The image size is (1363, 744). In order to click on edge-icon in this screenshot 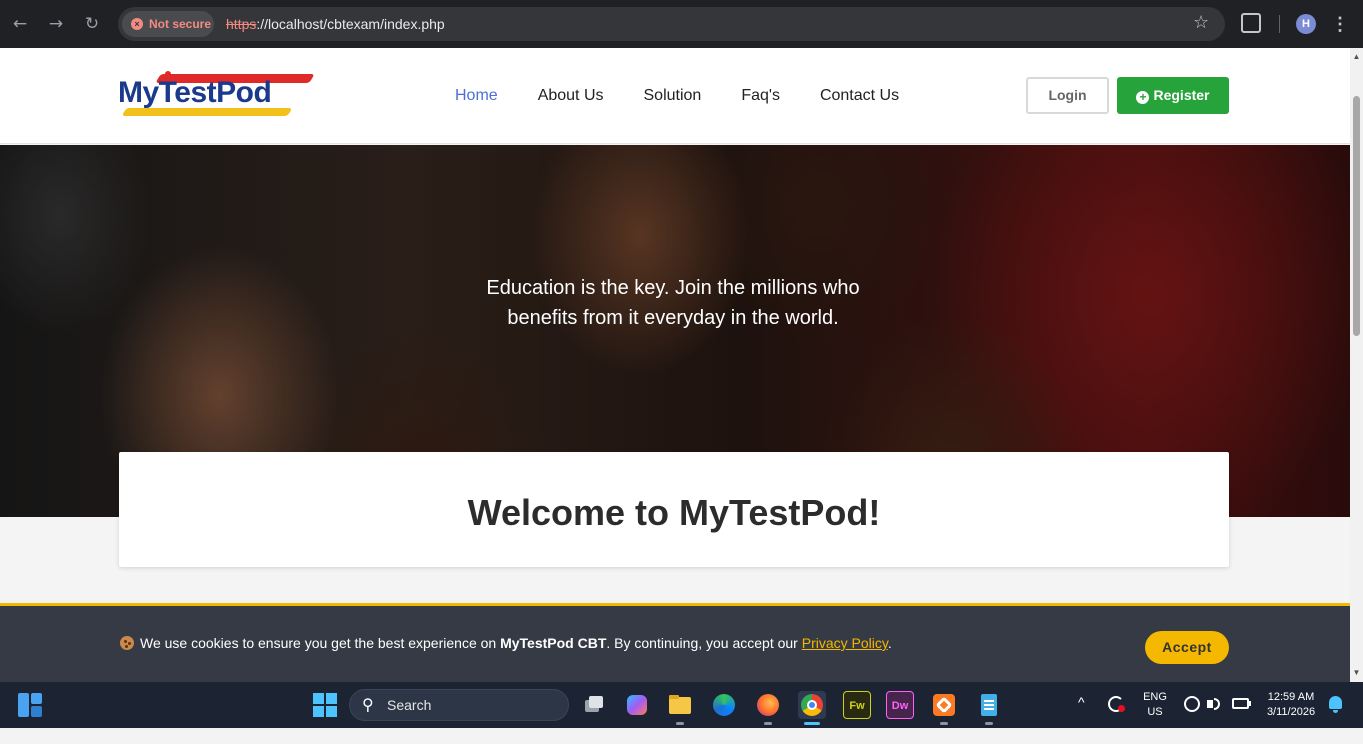, I will do `click(724, 705)`.